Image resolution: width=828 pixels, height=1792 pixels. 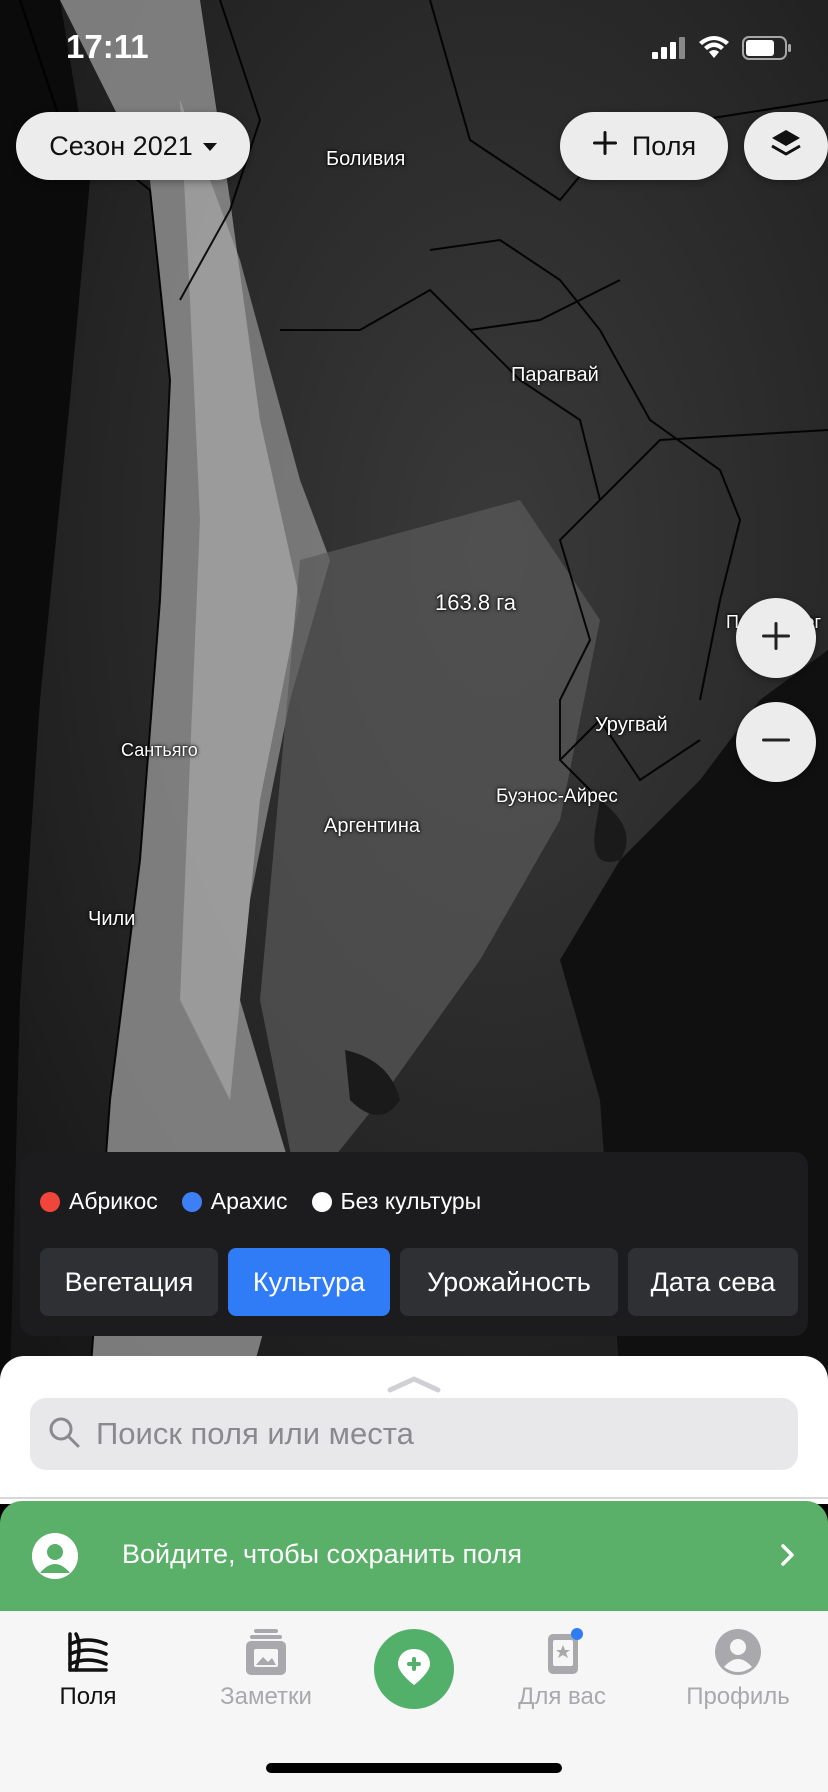 I want to click on tab-yield: Урожайность, so click(x=509, y=1282).